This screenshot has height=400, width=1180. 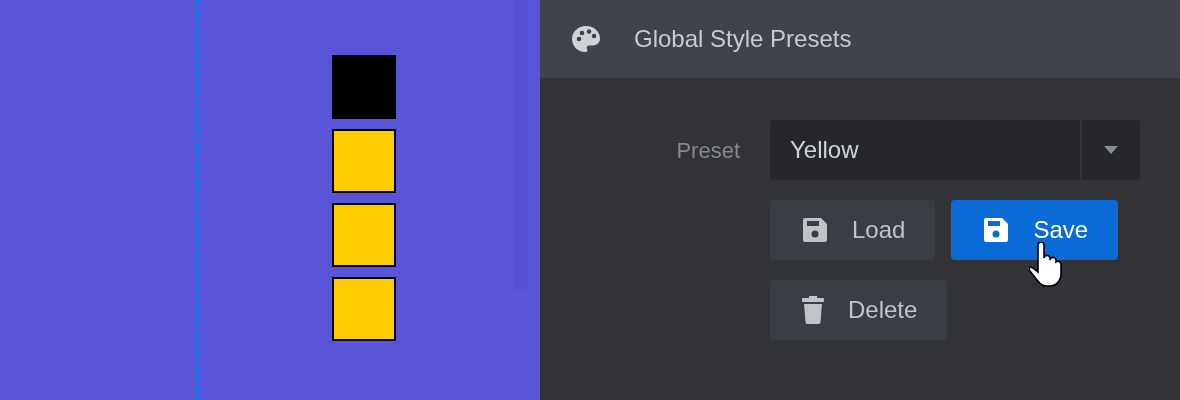 What do you see at coordinates (707, 150) in the screenshot?
I see `preset-label: Preset` at bounding box center [707, 150].